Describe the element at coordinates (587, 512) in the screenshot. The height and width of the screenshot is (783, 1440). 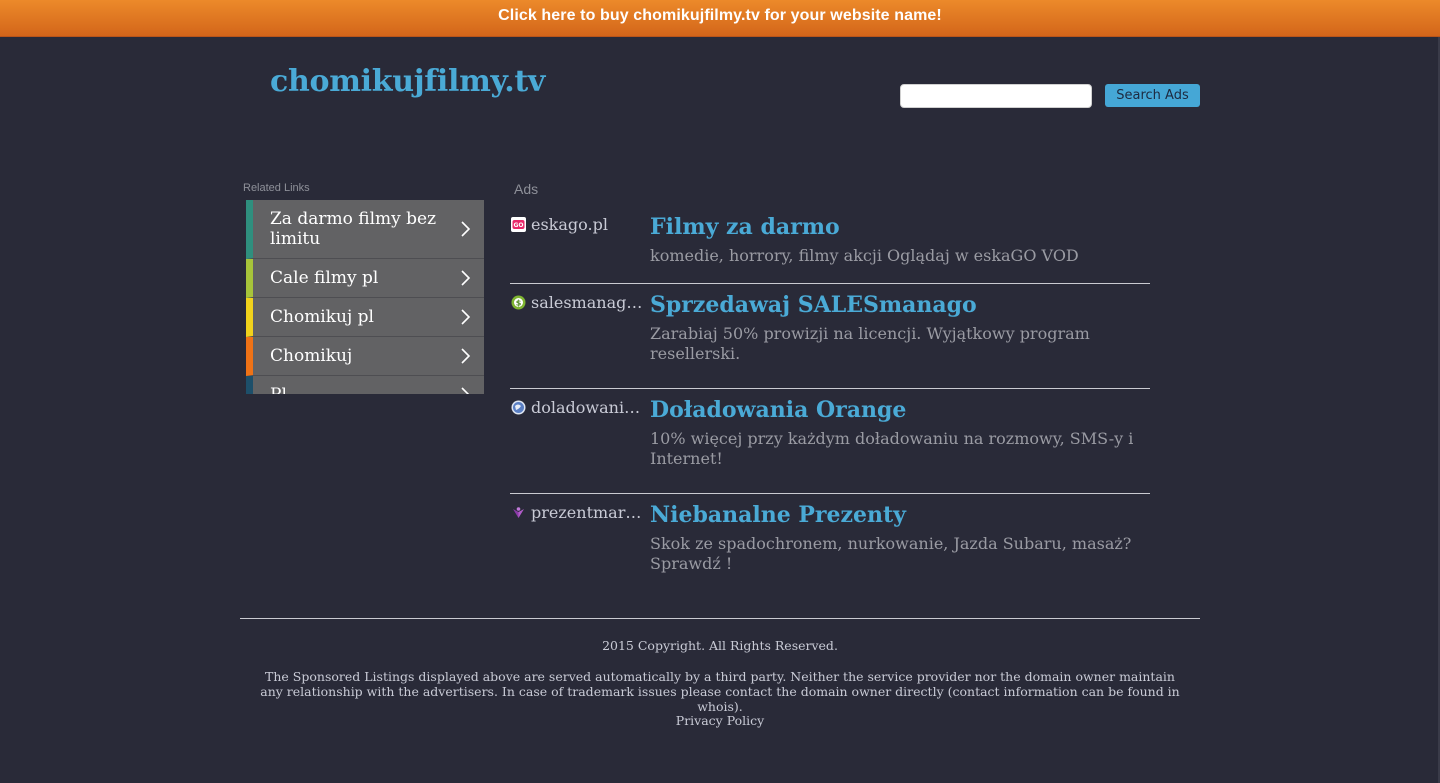
I see `ad-domain: prezentmarzen.com` at that location.